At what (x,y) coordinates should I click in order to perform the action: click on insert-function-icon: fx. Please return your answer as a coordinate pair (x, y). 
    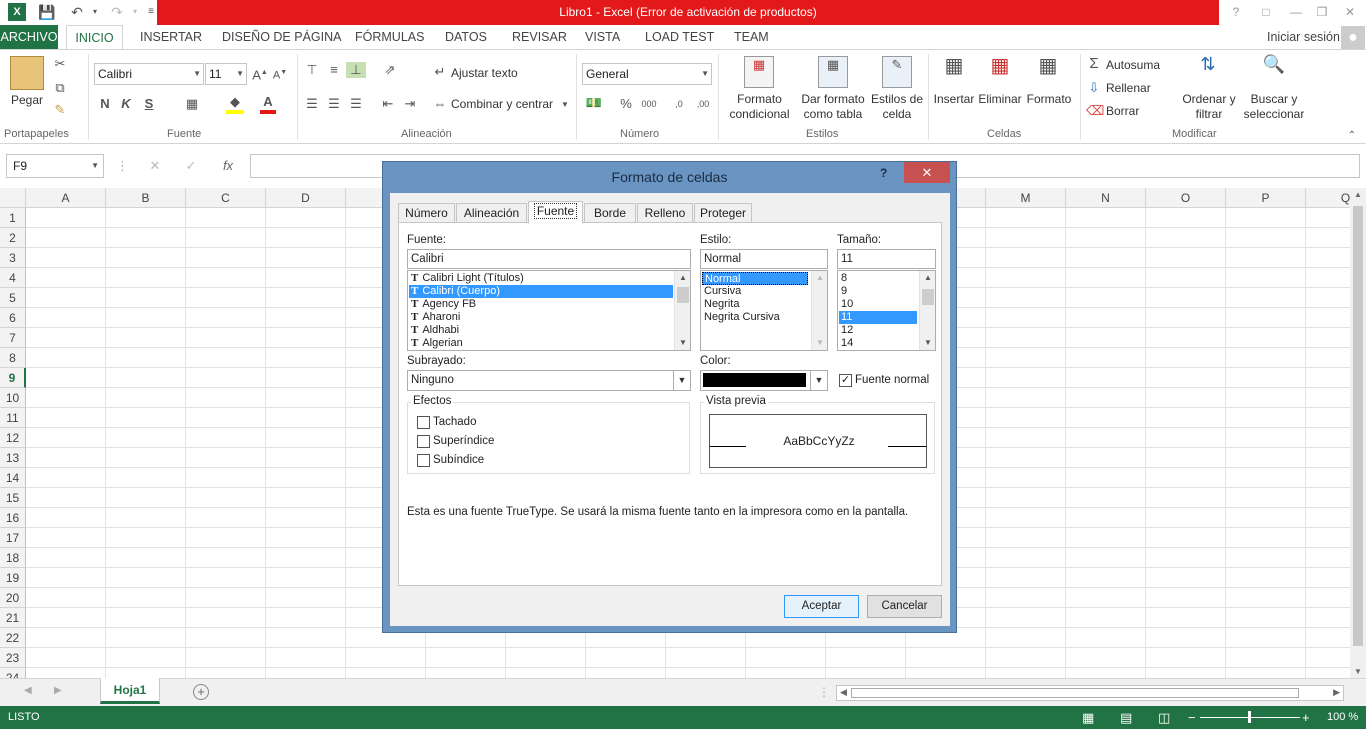
    Looking at the image, I should click on (228, 166).